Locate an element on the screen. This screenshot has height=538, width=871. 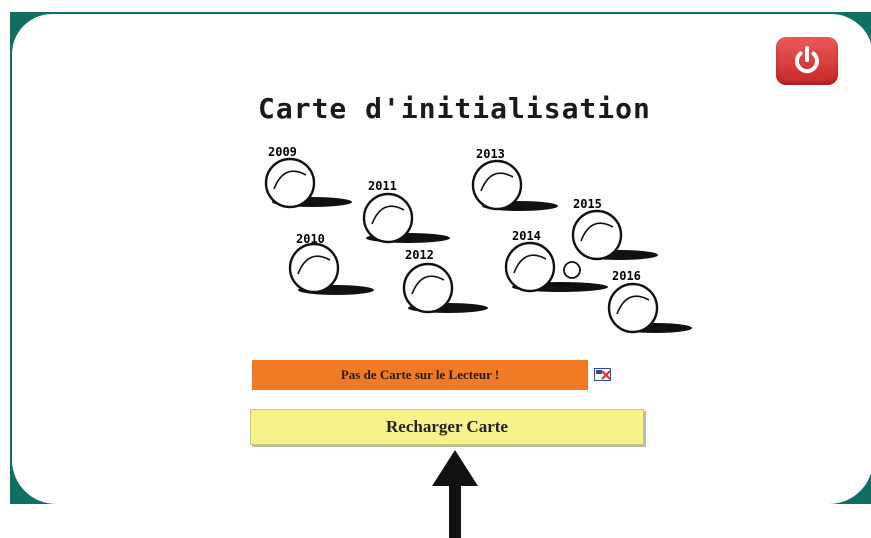
power-button is located at coordinates (807, 61).